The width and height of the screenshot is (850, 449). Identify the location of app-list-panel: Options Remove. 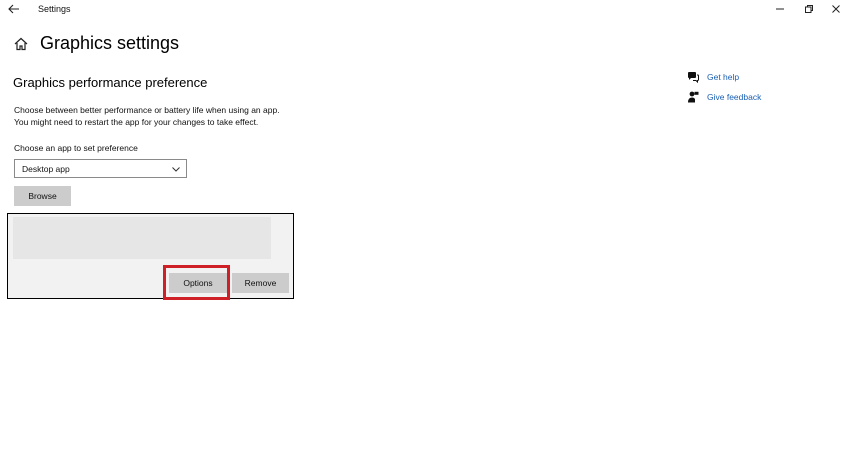
(150, 256).